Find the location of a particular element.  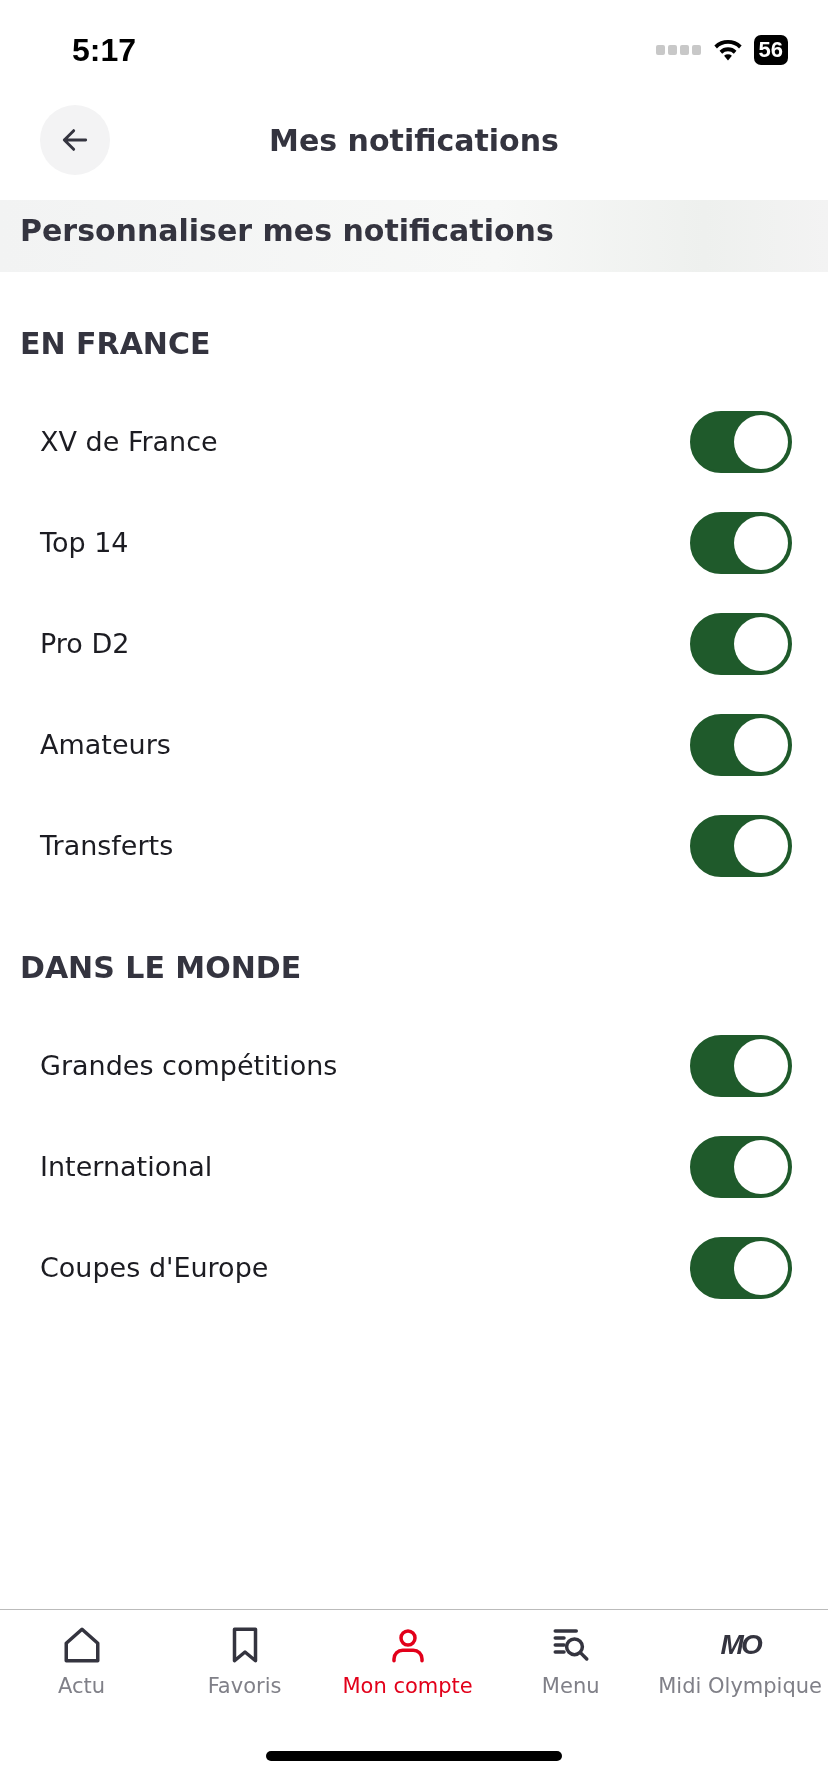

tab-bar-item: Menu is located at coordinates (571, 1665).